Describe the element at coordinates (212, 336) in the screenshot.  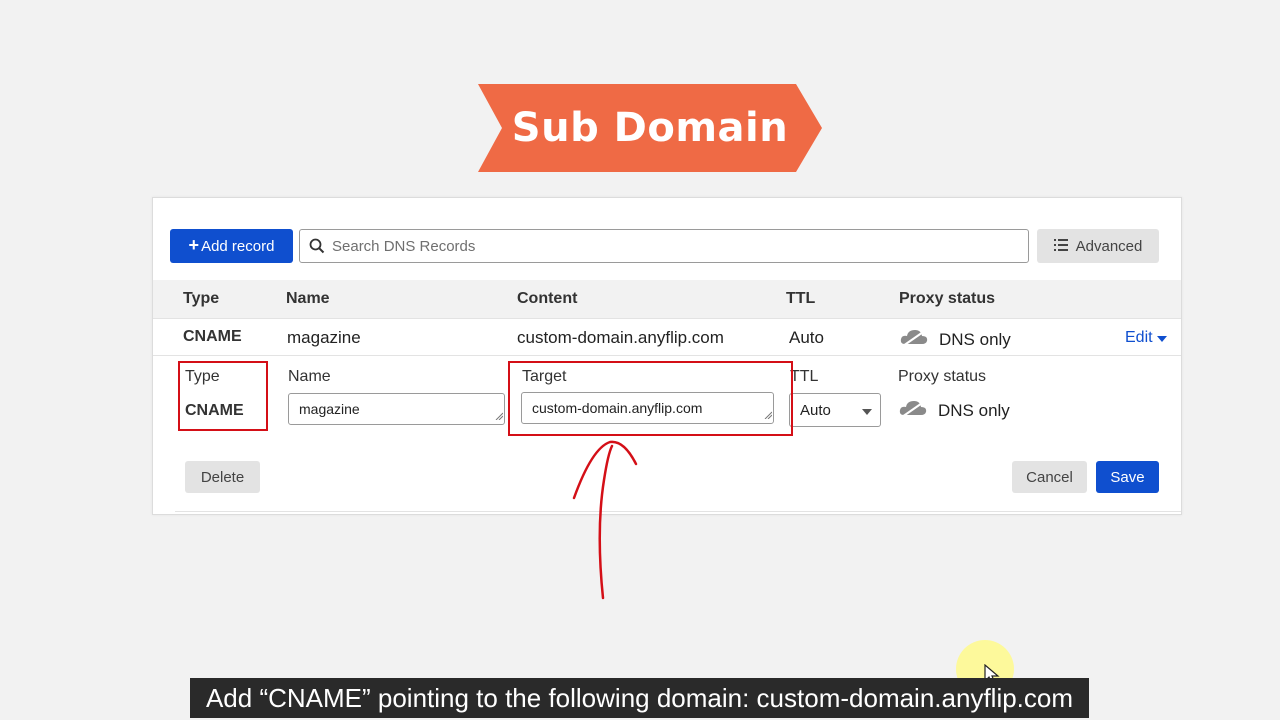
I see `record-type: CNAME` at that location.